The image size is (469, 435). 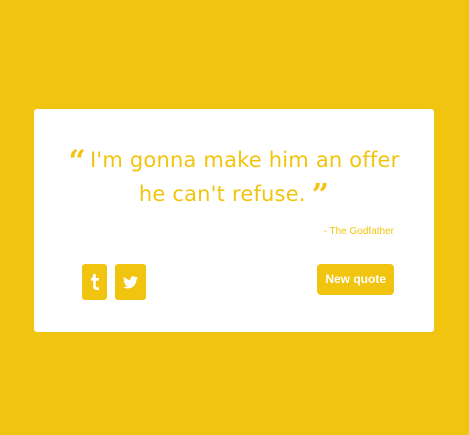 What do you see at coordinates (358, 231) in the screenshot?
I see `quote-author: - The Godfather` at bounding box center [358, 231].